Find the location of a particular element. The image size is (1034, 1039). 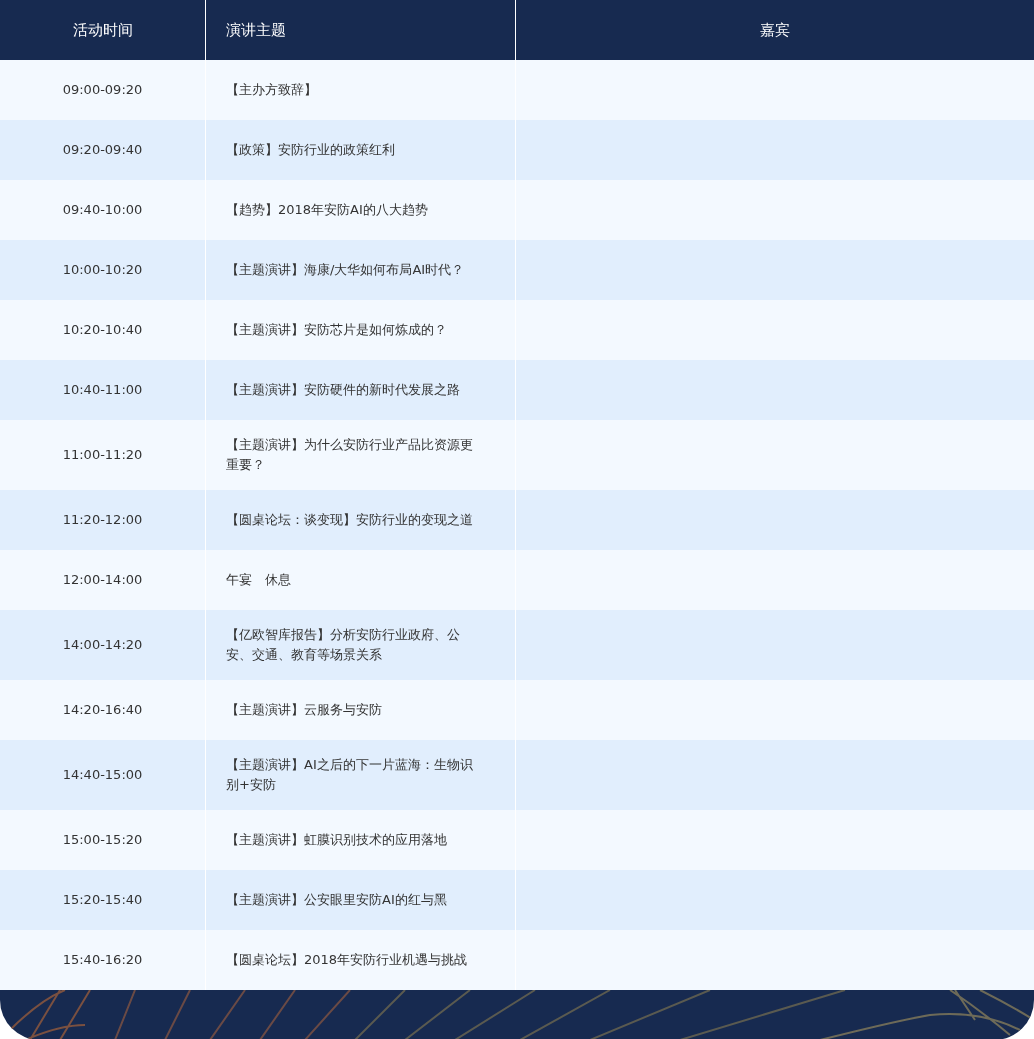

topic-cell-text: 【亿欧智库报告】分析安防行业政府、公安、交通、教育等场景关系 is located at coordinates (343, 645).